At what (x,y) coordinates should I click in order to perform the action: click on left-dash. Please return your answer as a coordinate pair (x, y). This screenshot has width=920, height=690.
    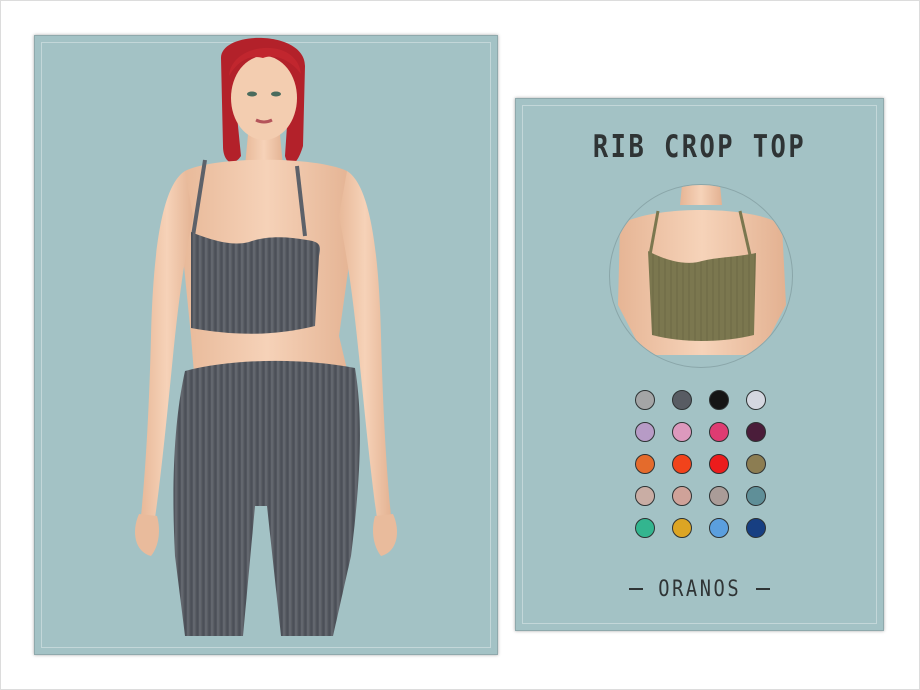
    Looking at the image, I should click on (635, 589).